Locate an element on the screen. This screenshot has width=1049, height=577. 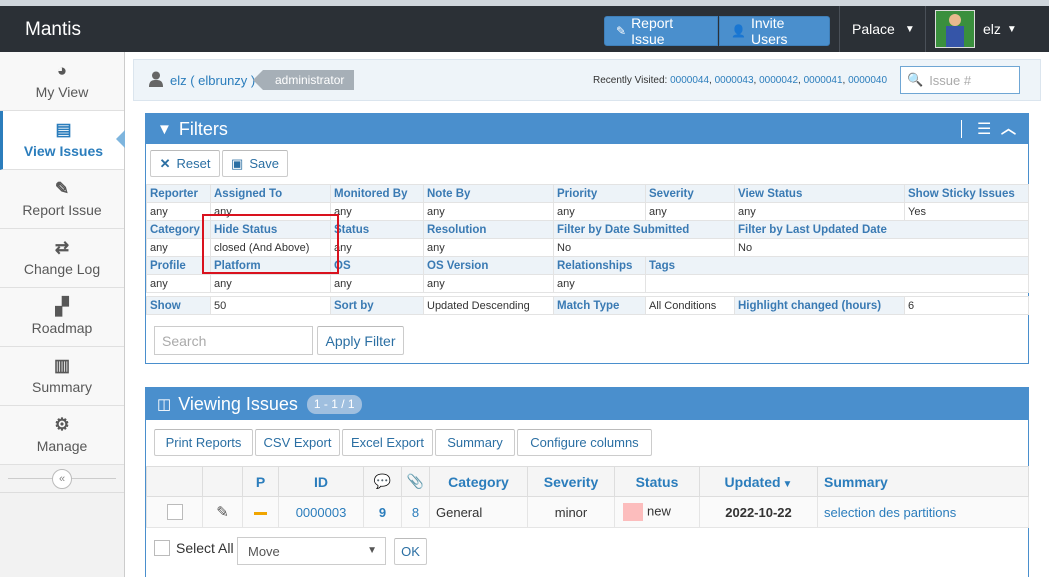
filter-label: Assigned To is located at coordinates (270, 193).